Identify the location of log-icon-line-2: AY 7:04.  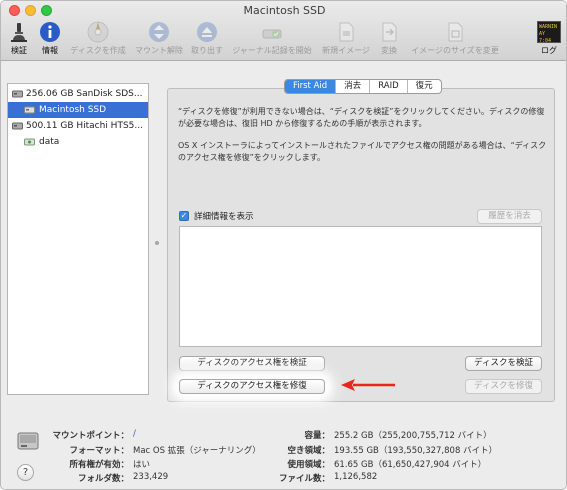
(545, 37).